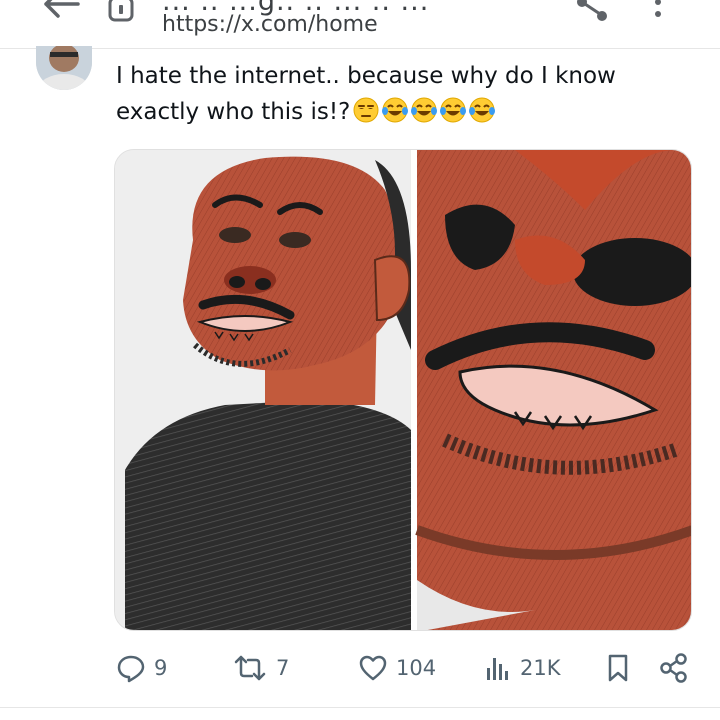 This screenshot has height=720, width=720. I want to click on site-info-lock-icon, so click(121, 13).